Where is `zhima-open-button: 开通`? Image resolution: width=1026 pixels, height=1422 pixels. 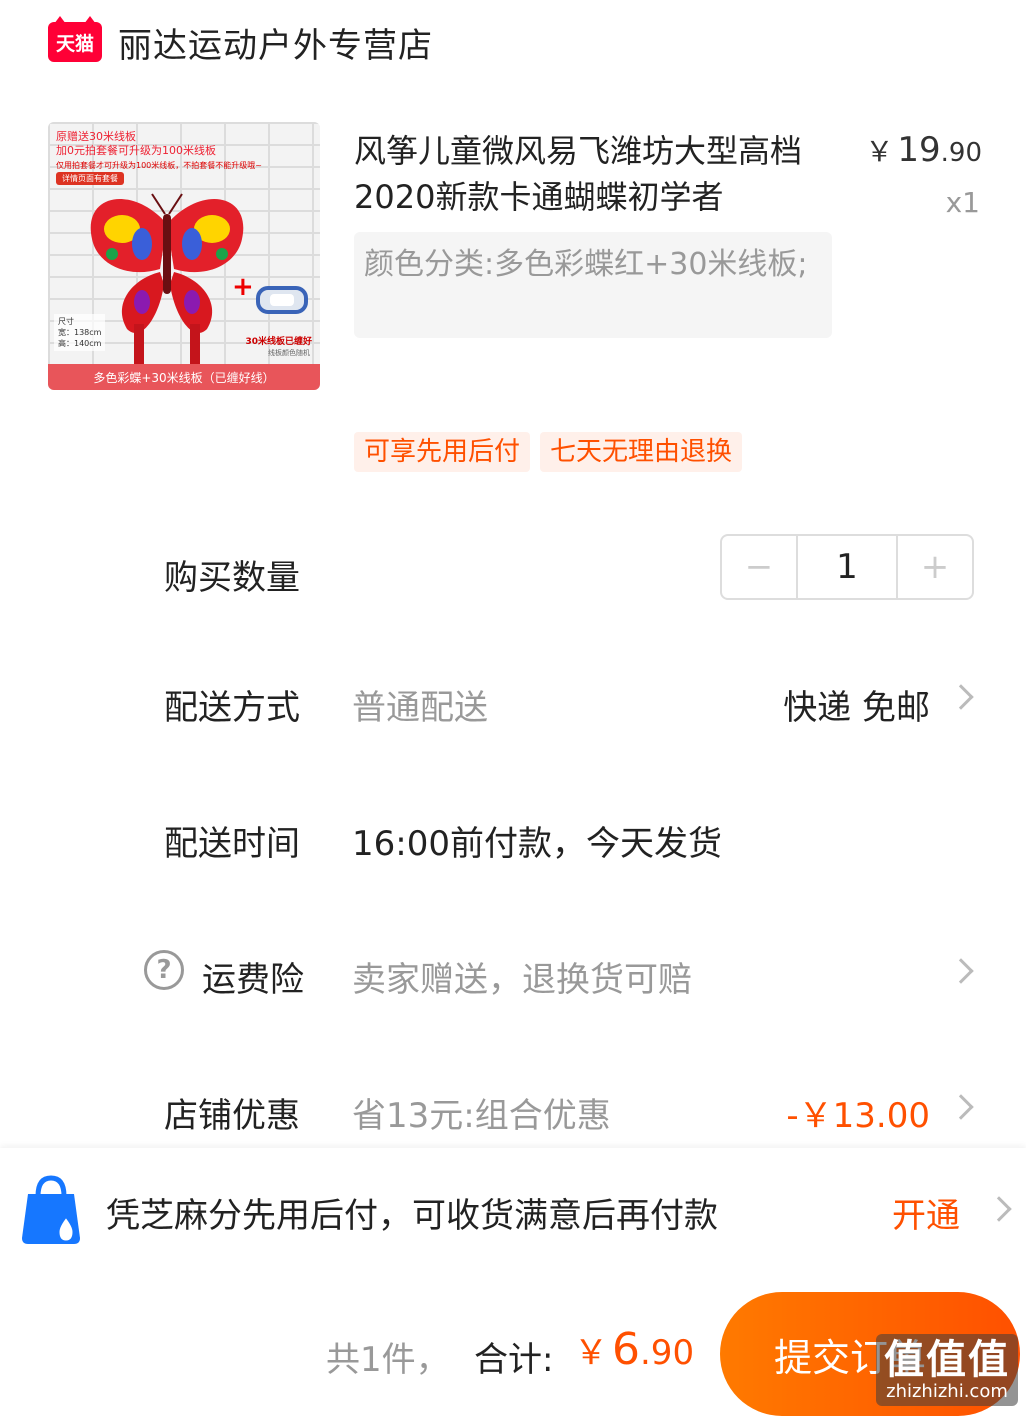 zhima-open-button: 开通 is located at coordinates (926, 1212).